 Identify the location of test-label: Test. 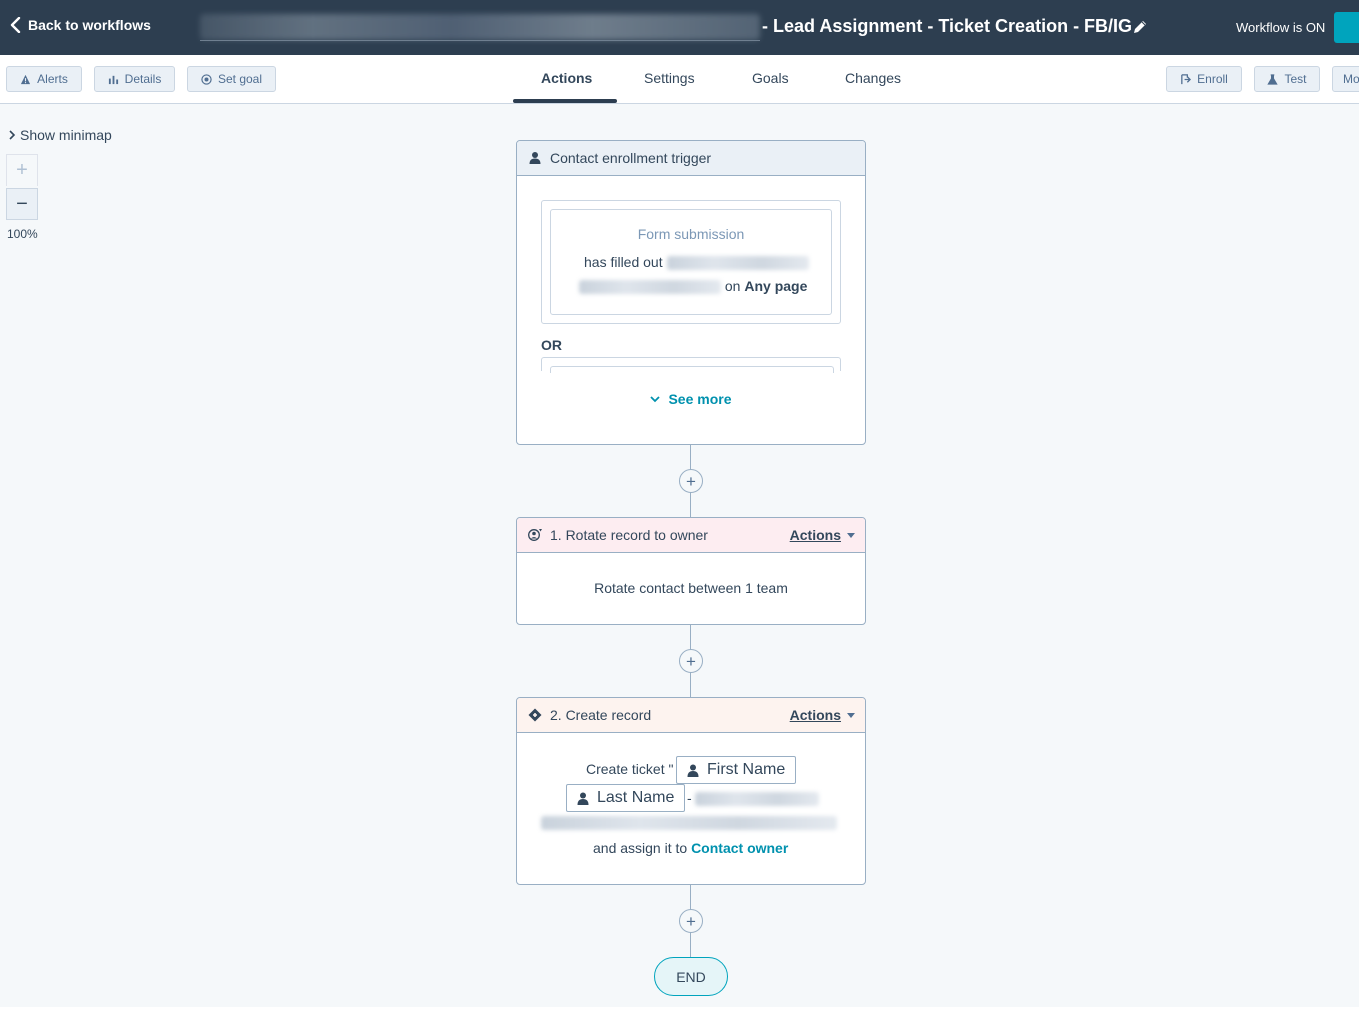
(1295, 79).